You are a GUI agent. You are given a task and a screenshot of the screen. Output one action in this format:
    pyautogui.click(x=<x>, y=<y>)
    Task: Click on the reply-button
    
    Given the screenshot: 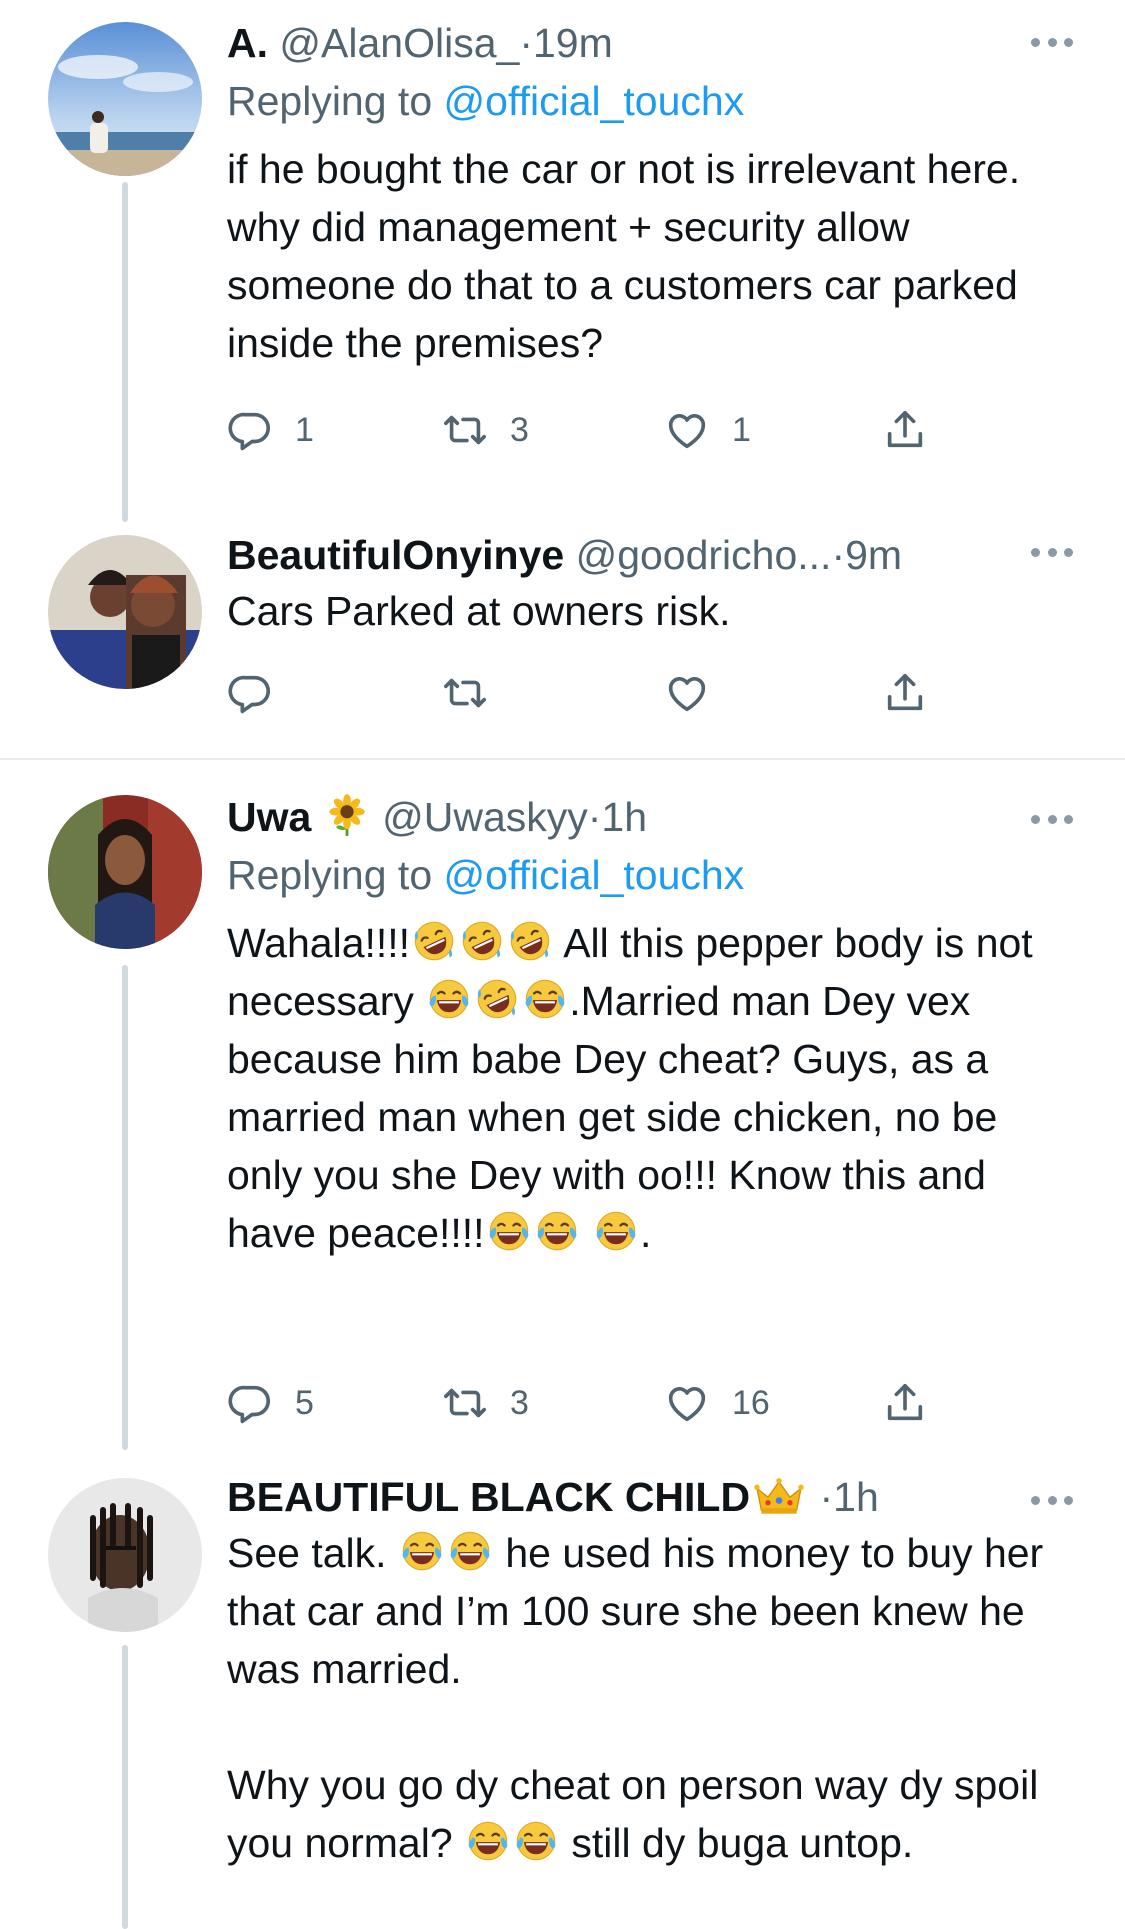 What is the action you would take?
    pyautogui.click(x=250, y=693)
    